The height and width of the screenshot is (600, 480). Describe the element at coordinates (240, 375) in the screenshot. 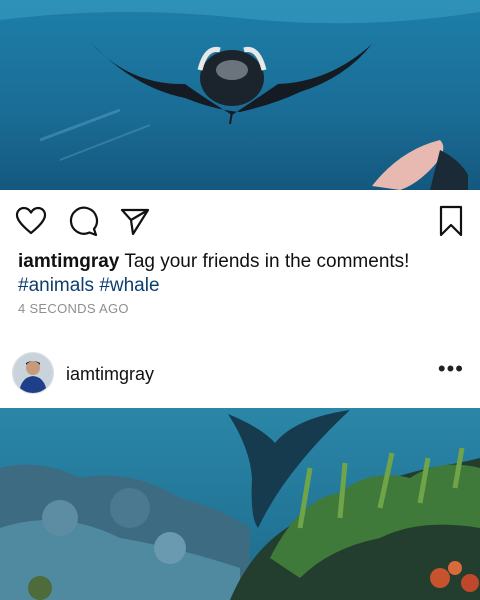

I see `post-header: iamtimgray •••` at that location.